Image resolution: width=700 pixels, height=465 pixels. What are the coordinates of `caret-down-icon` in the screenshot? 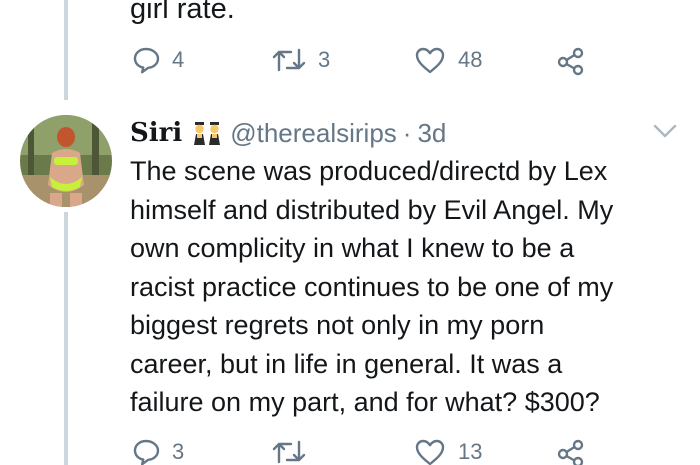 It's located at (665, 131).